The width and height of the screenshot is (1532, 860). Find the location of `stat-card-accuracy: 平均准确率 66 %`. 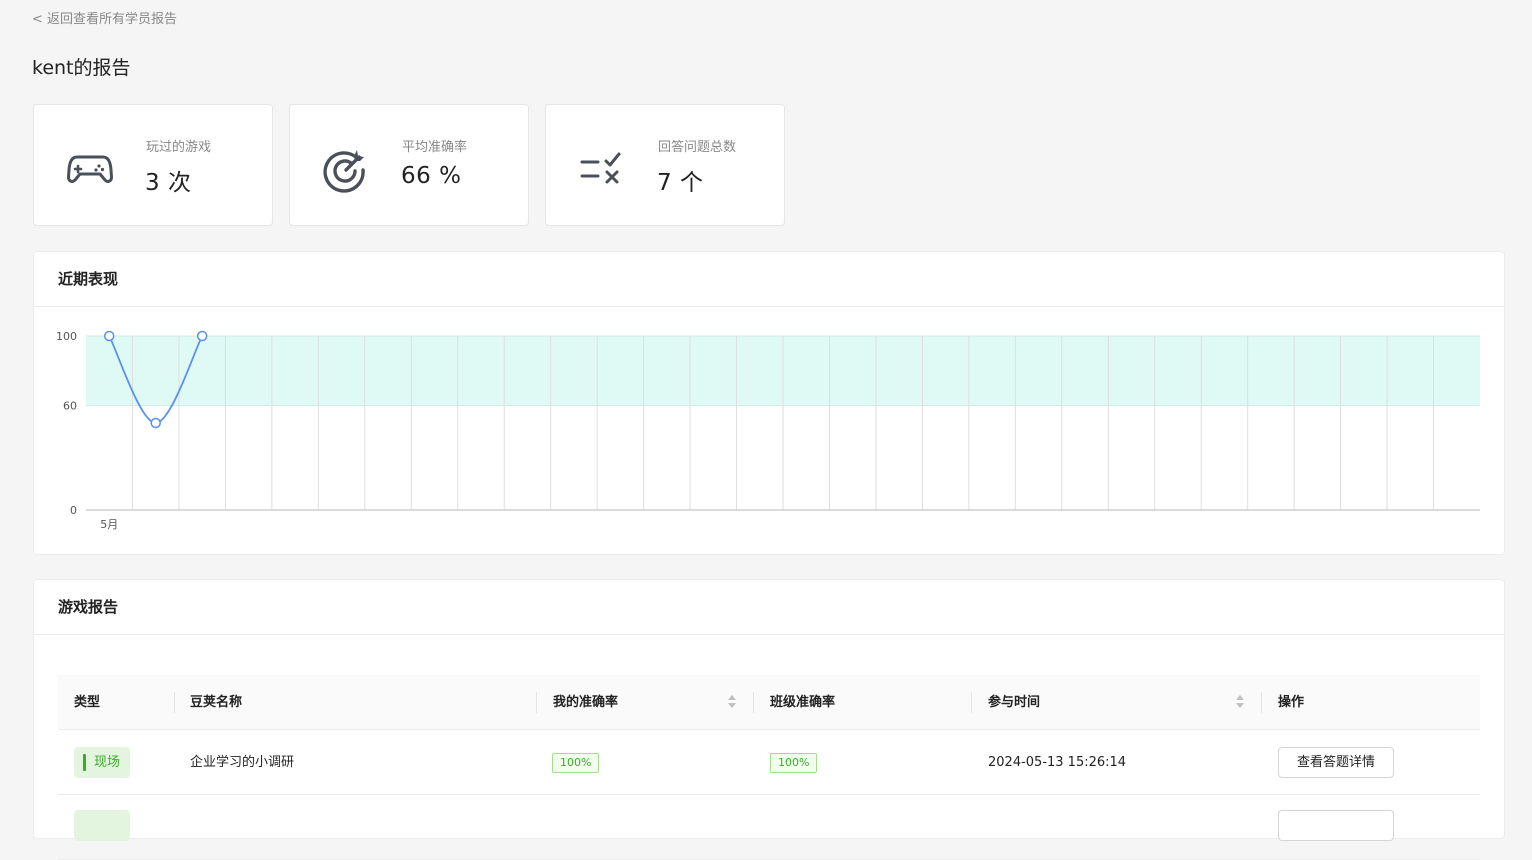

stat-card-accuracy: 平均准确率 66 % is located at coordinates (409, 165).